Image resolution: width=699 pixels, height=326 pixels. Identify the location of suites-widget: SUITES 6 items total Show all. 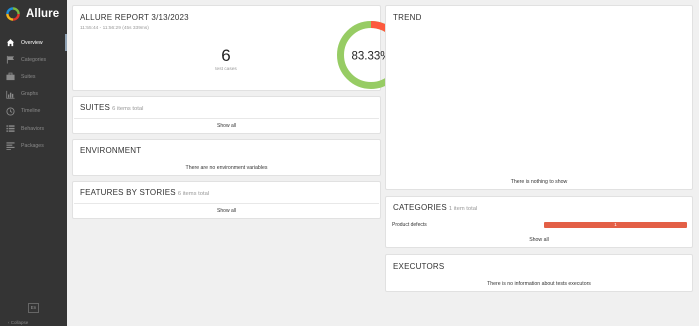
(226, 115).